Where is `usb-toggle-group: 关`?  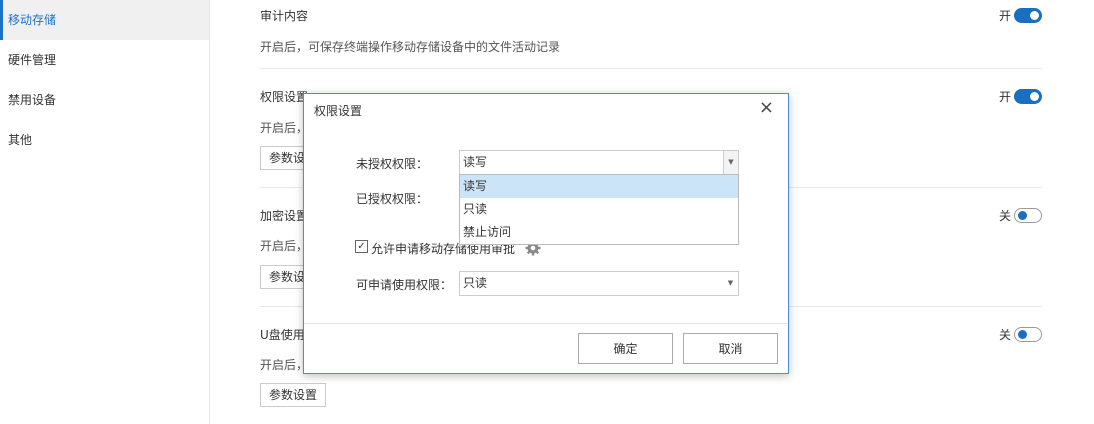 usb-toggle-group: 关 is located at coordinates (1020, 334).